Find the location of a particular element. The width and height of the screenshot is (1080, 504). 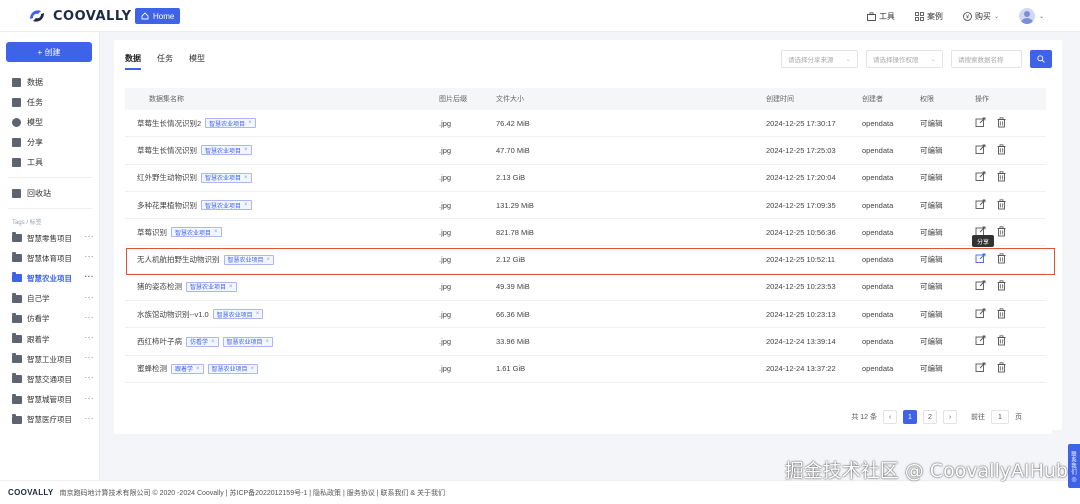

cases-link: 案例 is located at coordinates (929, 16).